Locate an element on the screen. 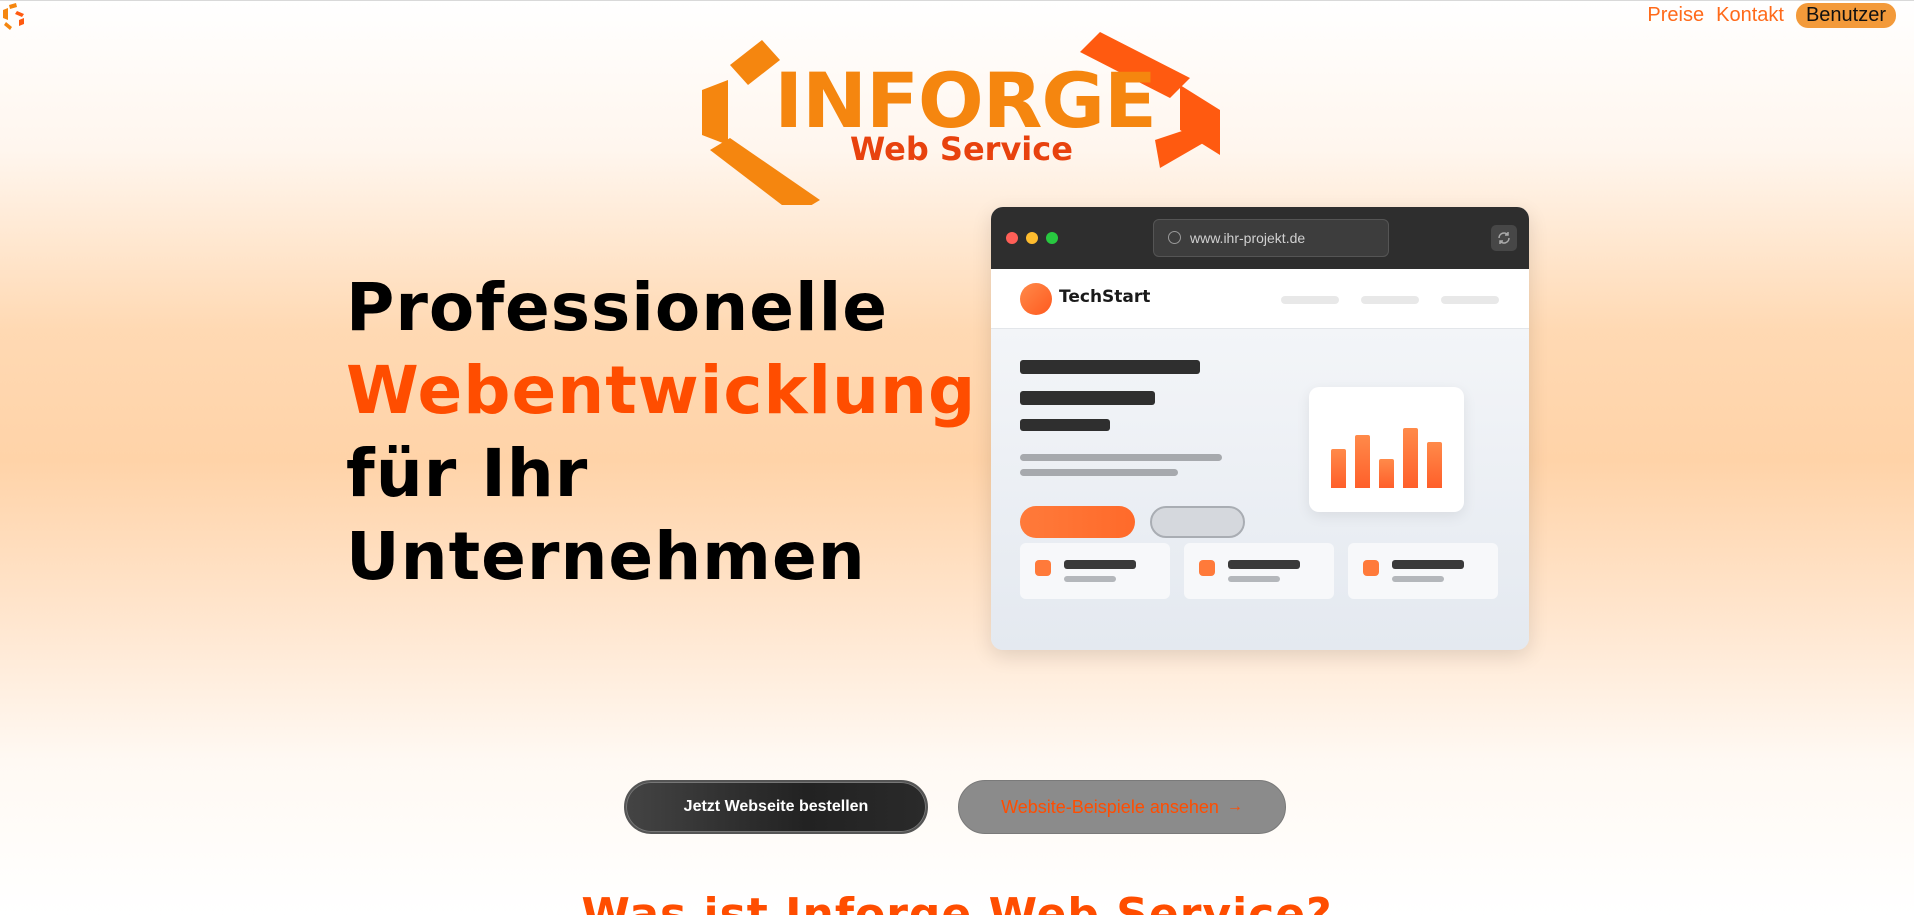 Image resolution: width=1914 pixels, height=915 pixels. browser-toolbar: www.ihr-projekt.de is located at coordinates (1260, 238).